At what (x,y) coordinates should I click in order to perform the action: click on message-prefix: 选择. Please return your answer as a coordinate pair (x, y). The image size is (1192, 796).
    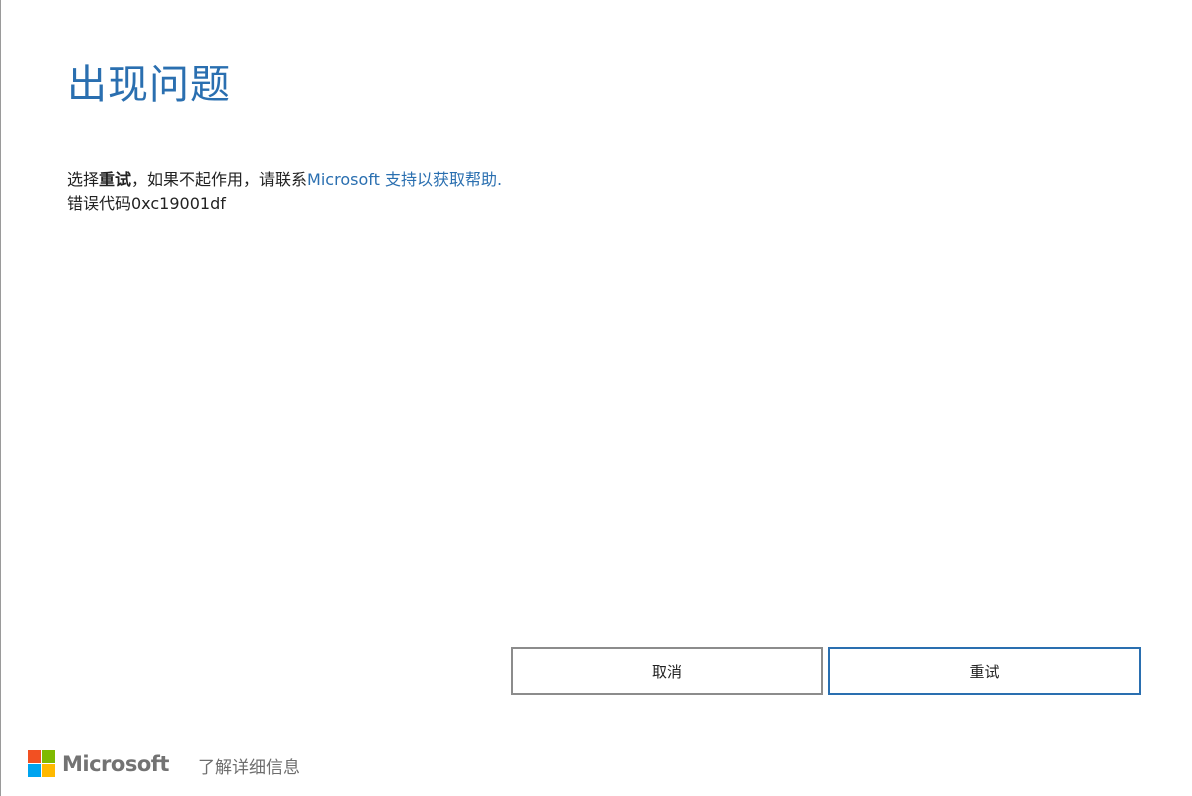
    Looking at the image, I should click on (83, 179).